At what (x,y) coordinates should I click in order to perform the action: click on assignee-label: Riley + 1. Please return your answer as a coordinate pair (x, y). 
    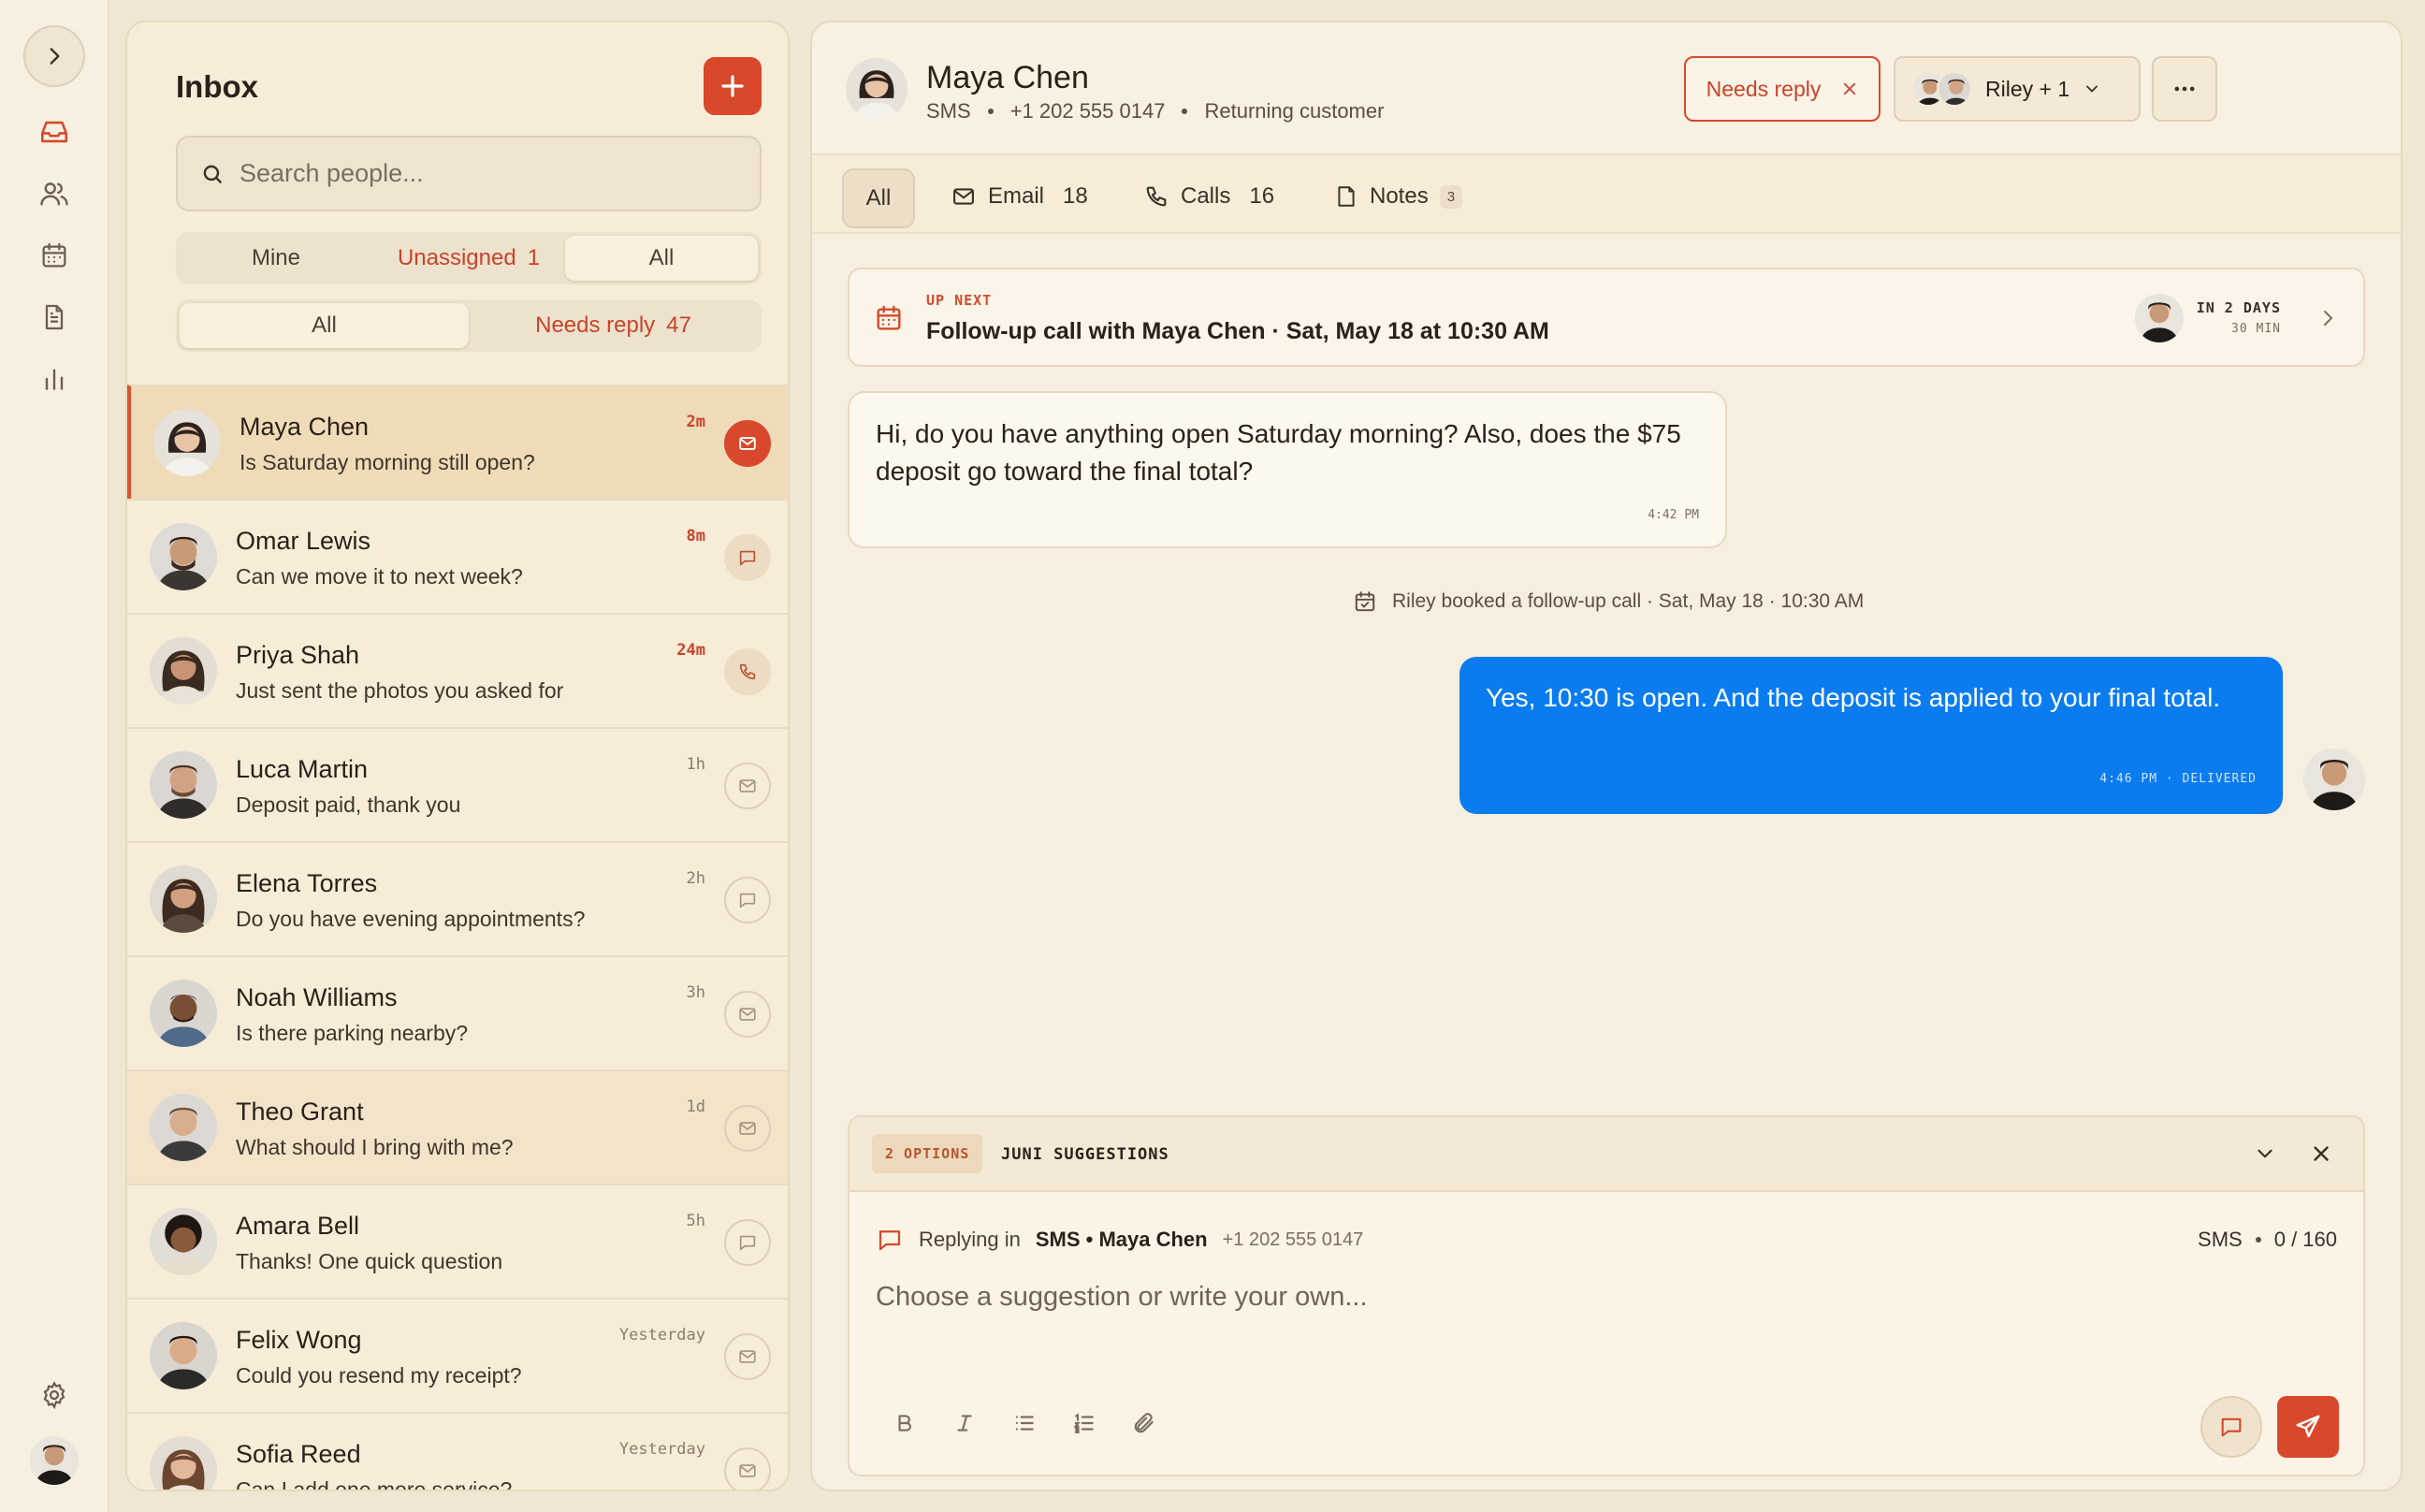
    Looking at the image, I should click on (2027, 89).